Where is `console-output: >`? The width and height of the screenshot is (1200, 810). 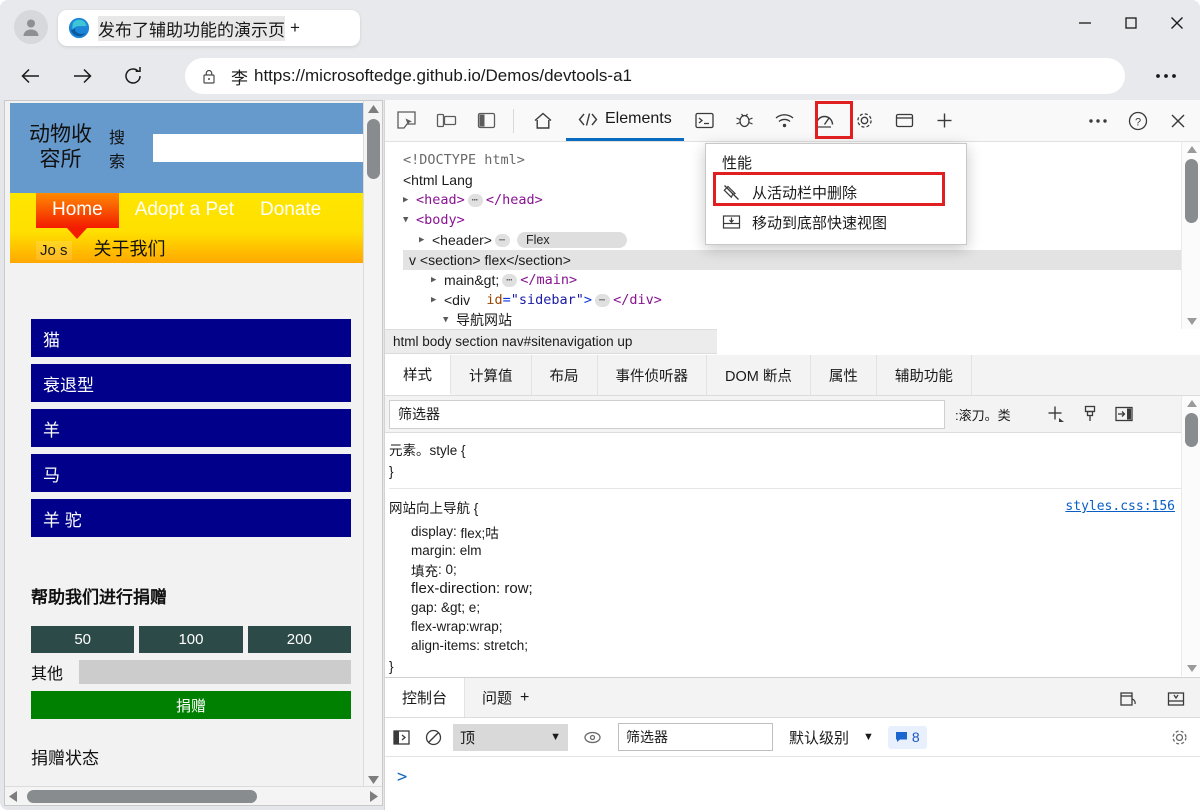
console-output: > is located at coordinates (792, 783).